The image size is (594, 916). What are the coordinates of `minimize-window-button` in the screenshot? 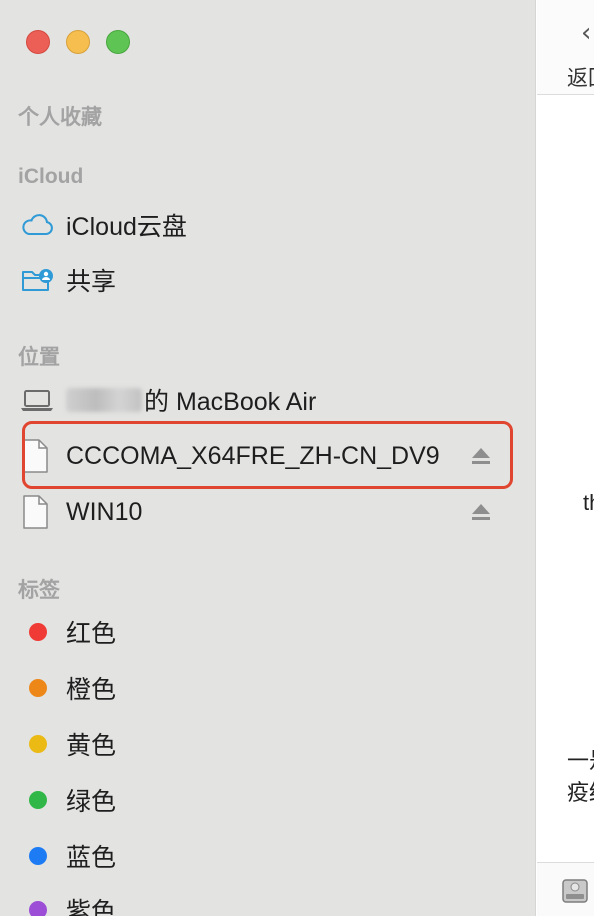 It's located at (78, 42).